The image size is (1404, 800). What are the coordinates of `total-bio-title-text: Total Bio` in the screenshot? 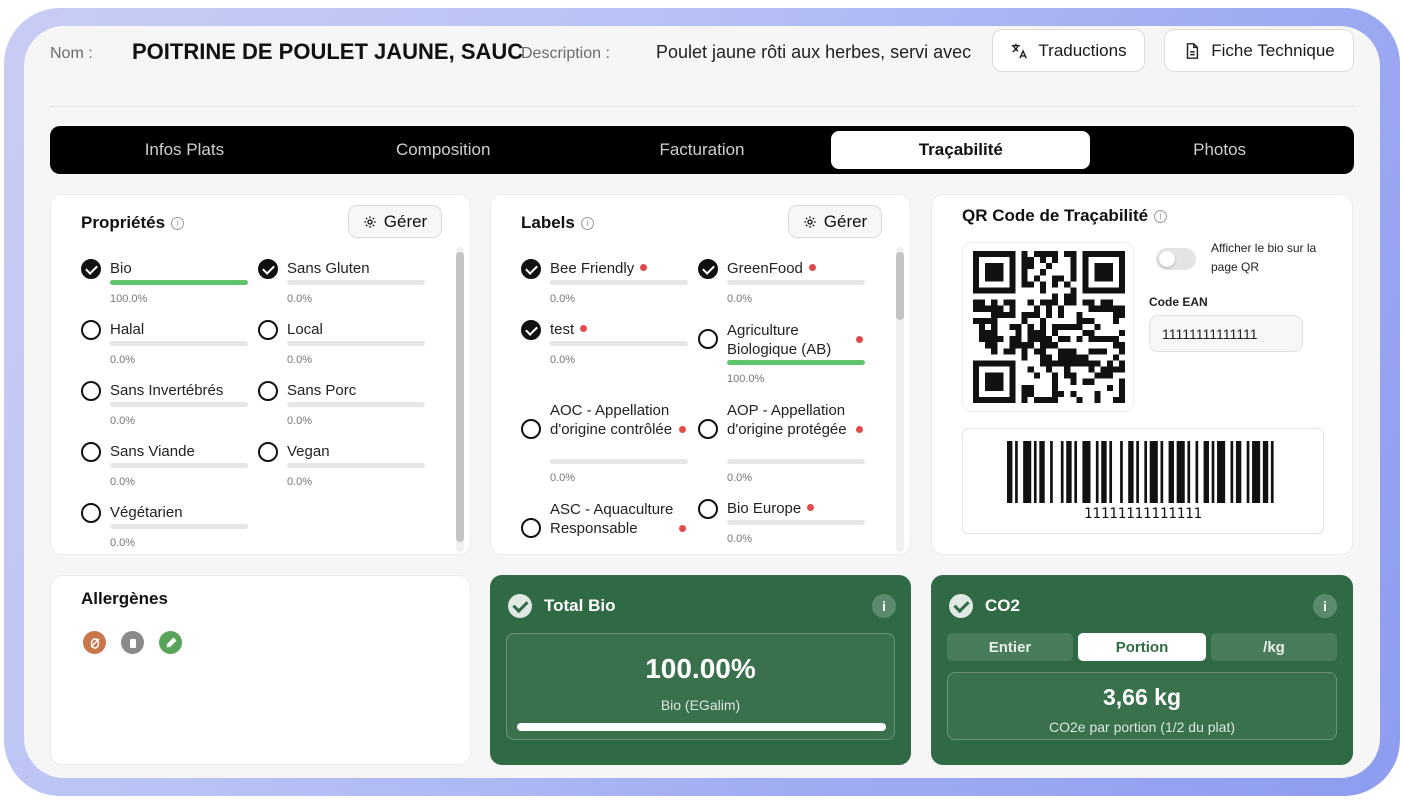 It's located at (580, 605).